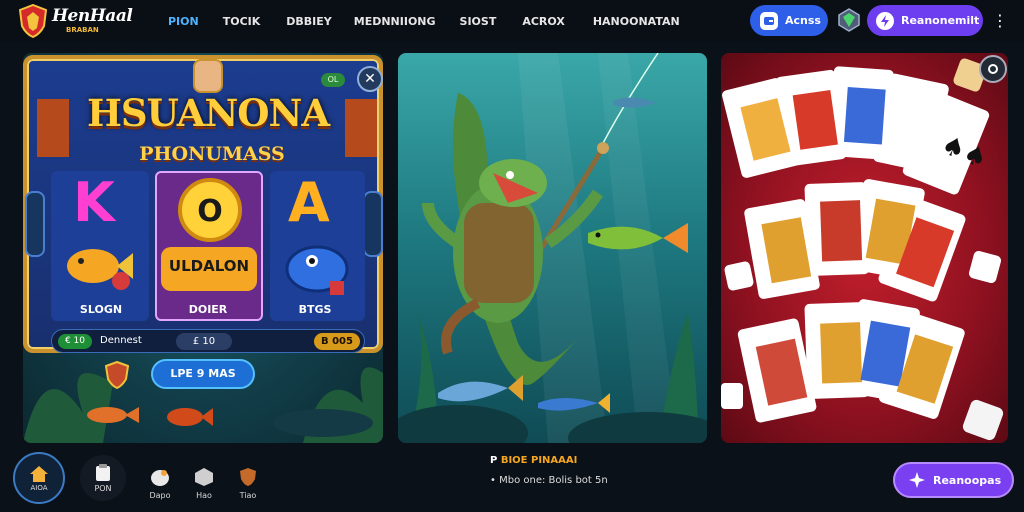  What do you see at coordinates (553, 480) in the screenshot?
I see `promo-line: Mbo one: Bolis bot 5n` at bounding box center [553, 480].